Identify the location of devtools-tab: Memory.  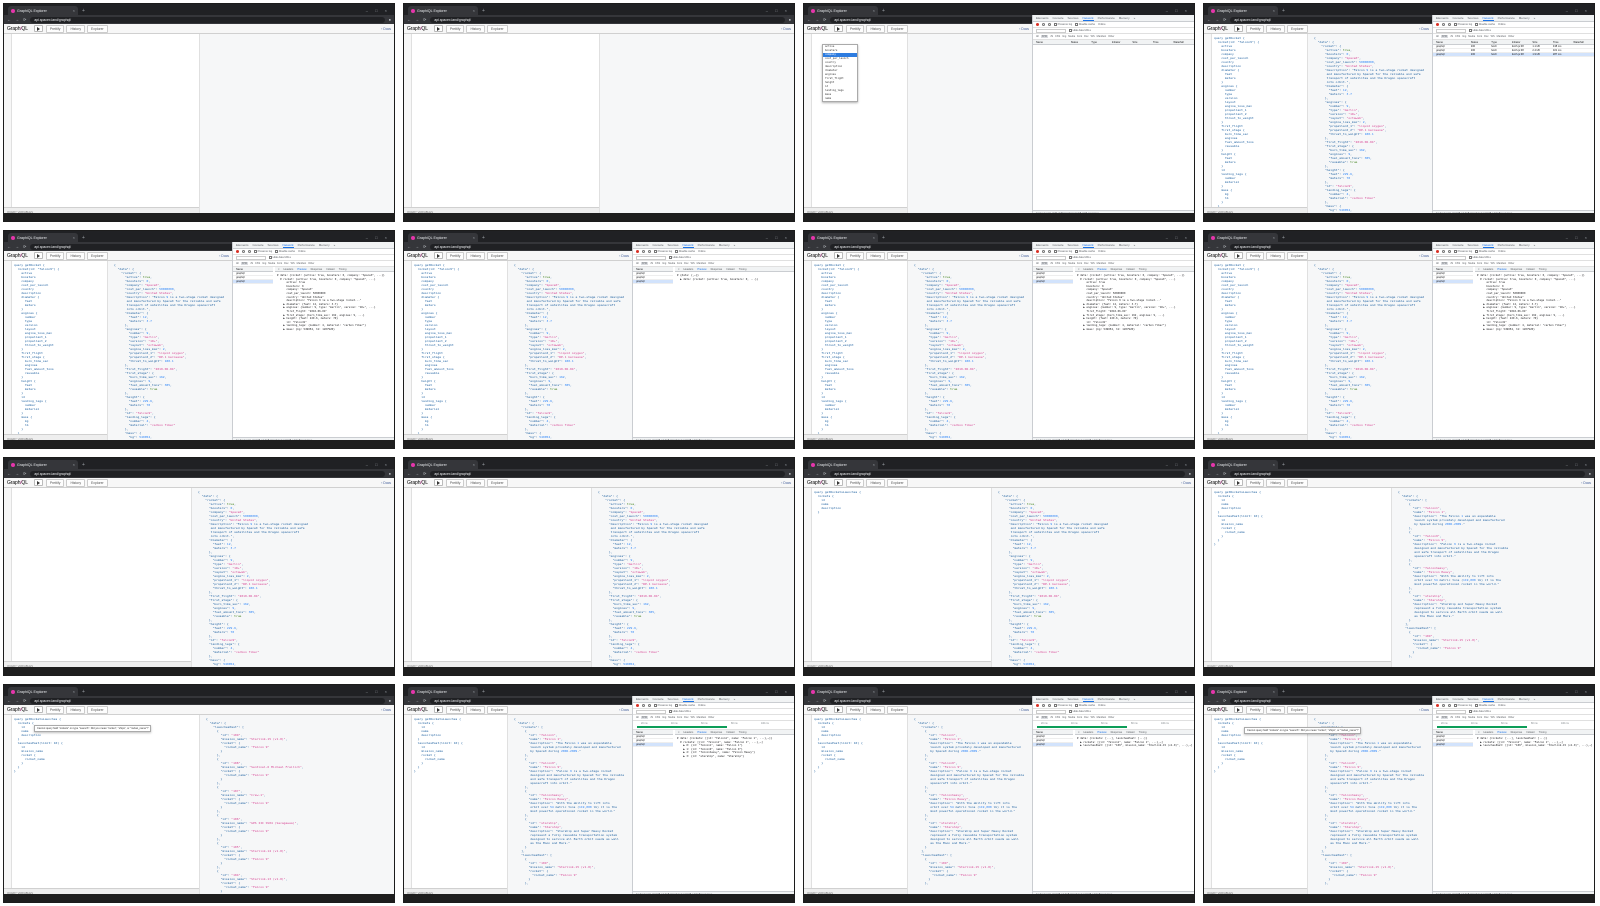
(1524, 699).